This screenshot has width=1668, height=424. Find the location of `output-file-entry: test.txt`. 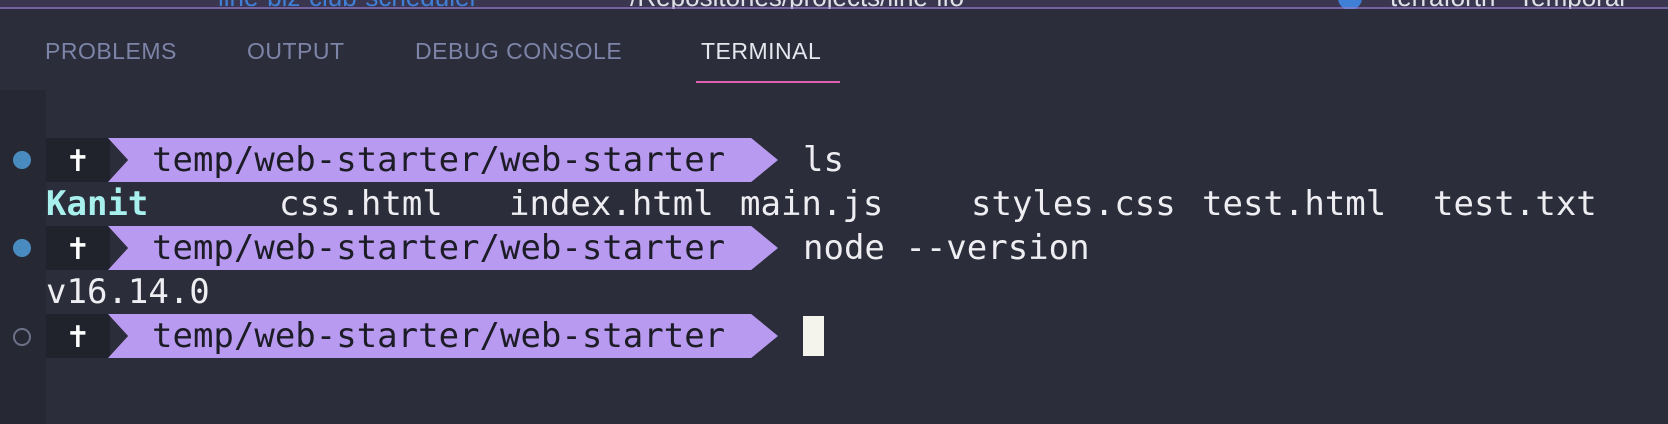

output-file-entry: test.txt is located at coordinates (1515, 204).